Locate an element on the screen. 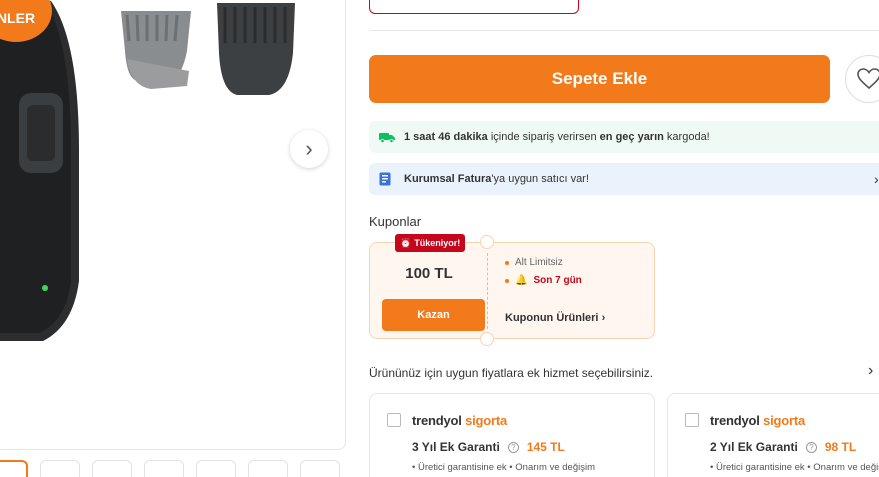 The image size is (879, 477). truck-icon is located at coordinates (387, 137).